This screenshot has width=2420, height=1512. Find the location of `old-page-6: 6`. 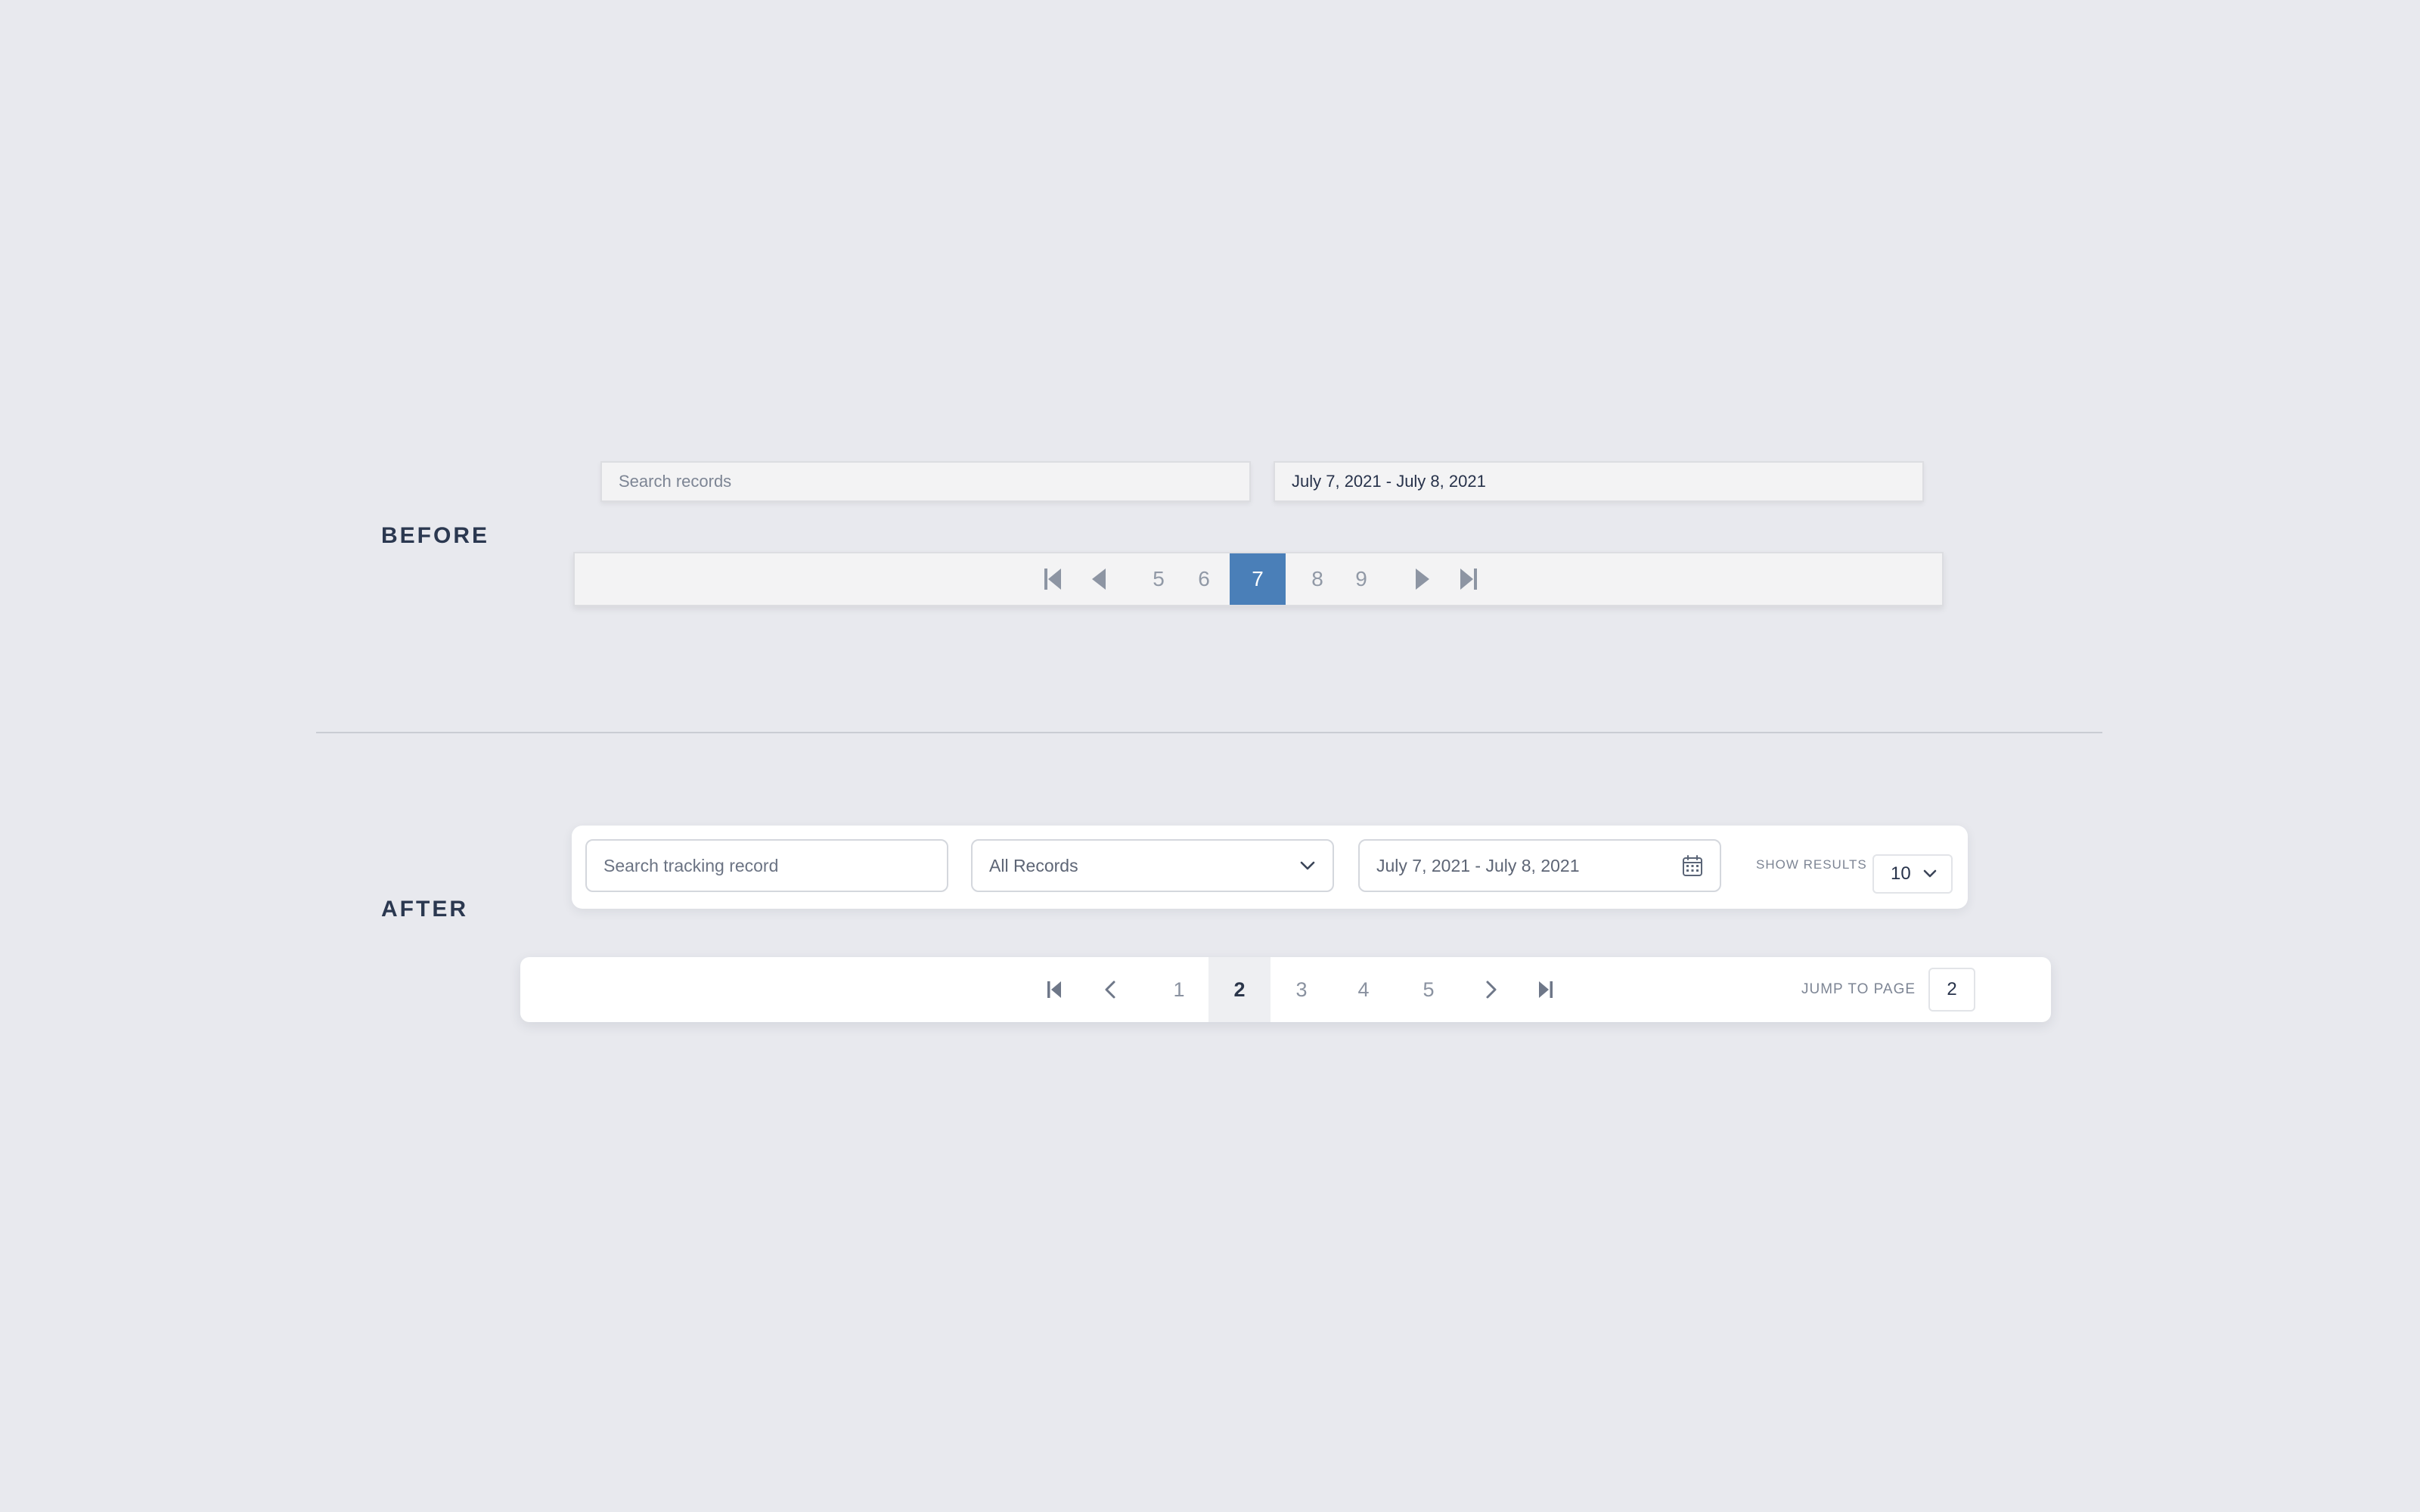

old-page-6: 6 is located at coordinates (1204, 579).